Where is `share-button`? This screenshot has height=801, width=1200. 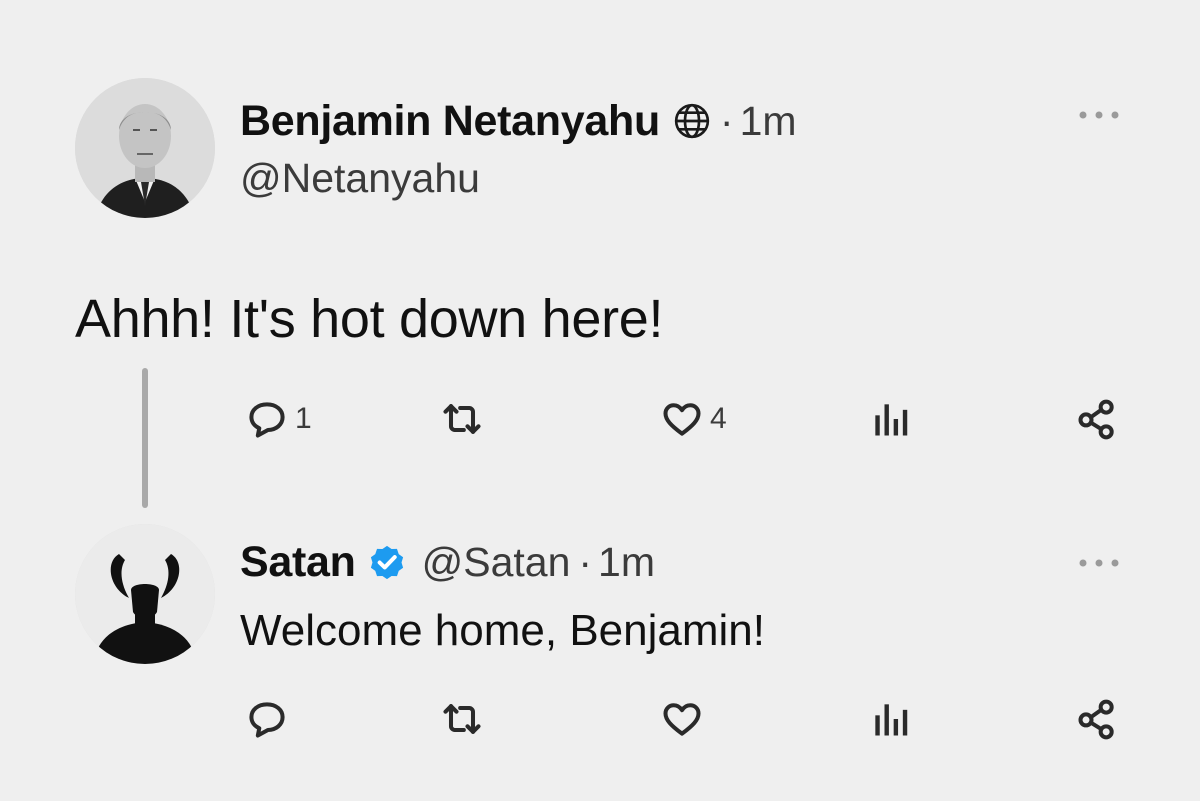 share-button is located at coordinates (1097, 419).